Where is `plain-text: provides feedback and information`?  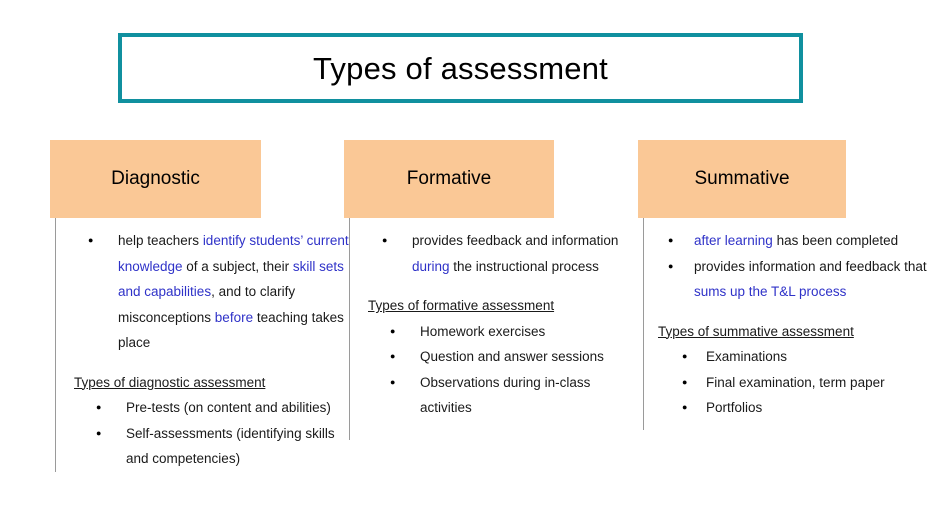
plain-text: provides feedback and information is located at coordinates (515, 240).